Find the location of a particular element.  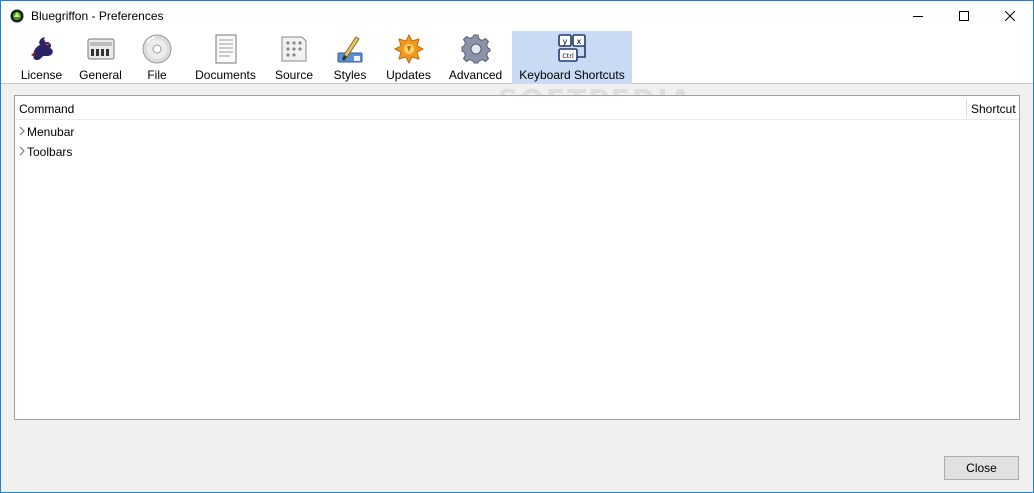

tree-row-menubar: Menubar is located at coordinates (517, 132).